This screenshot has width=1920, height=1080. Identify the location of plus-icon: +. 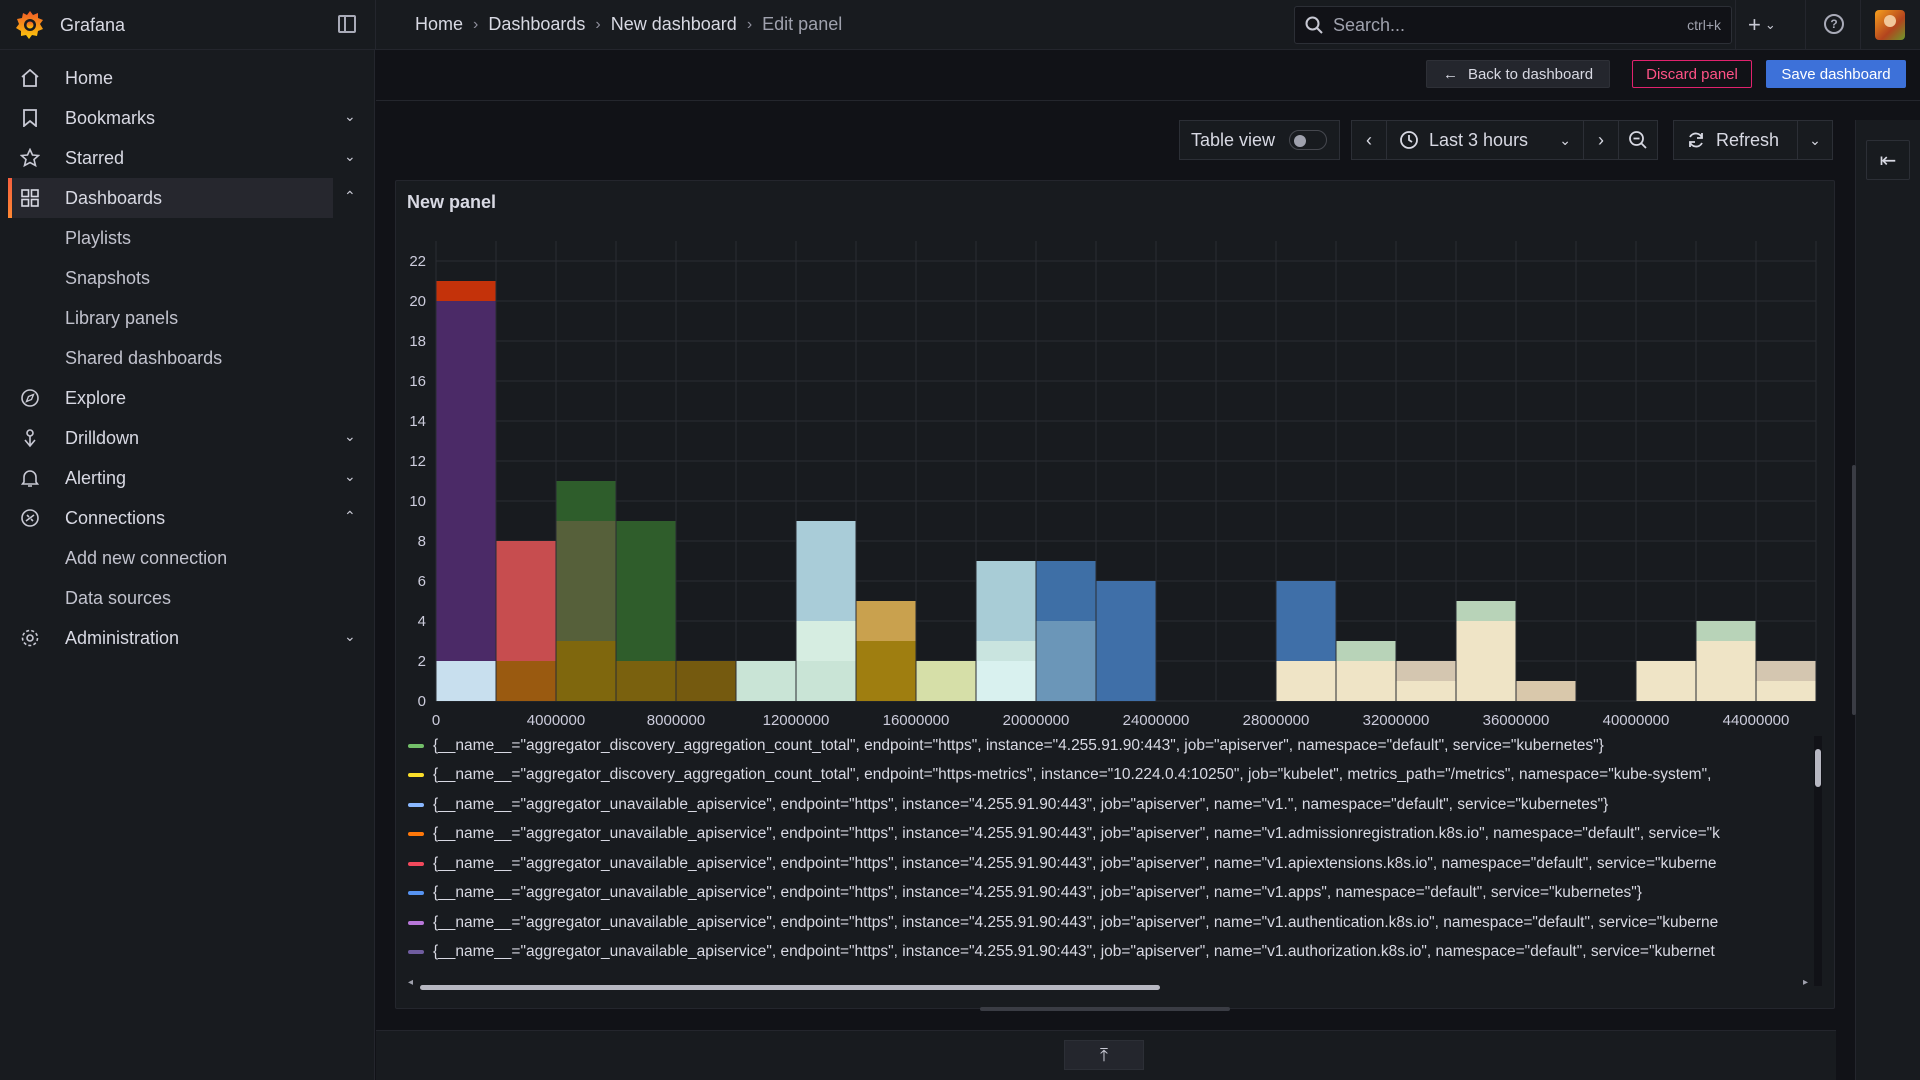
(1754, 24).